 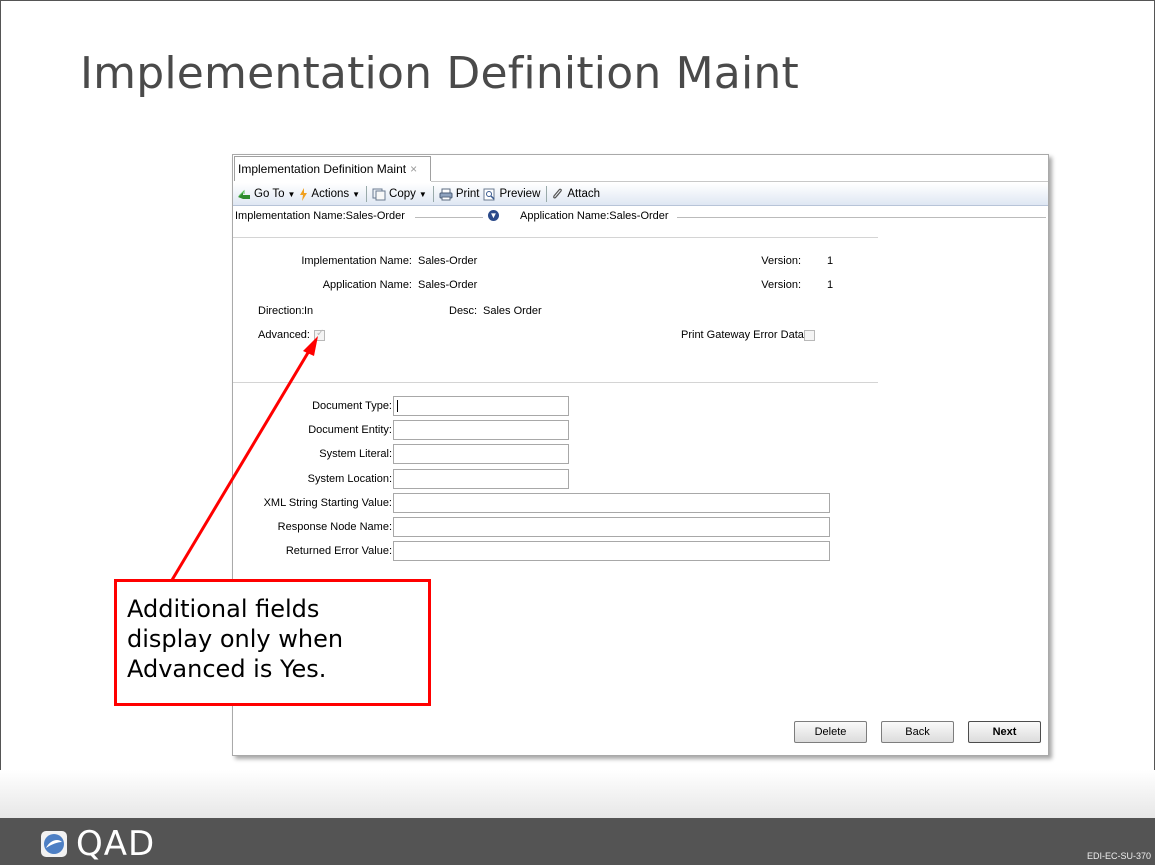 I want to click on next-button: Next, so click(x=1004, y=732).